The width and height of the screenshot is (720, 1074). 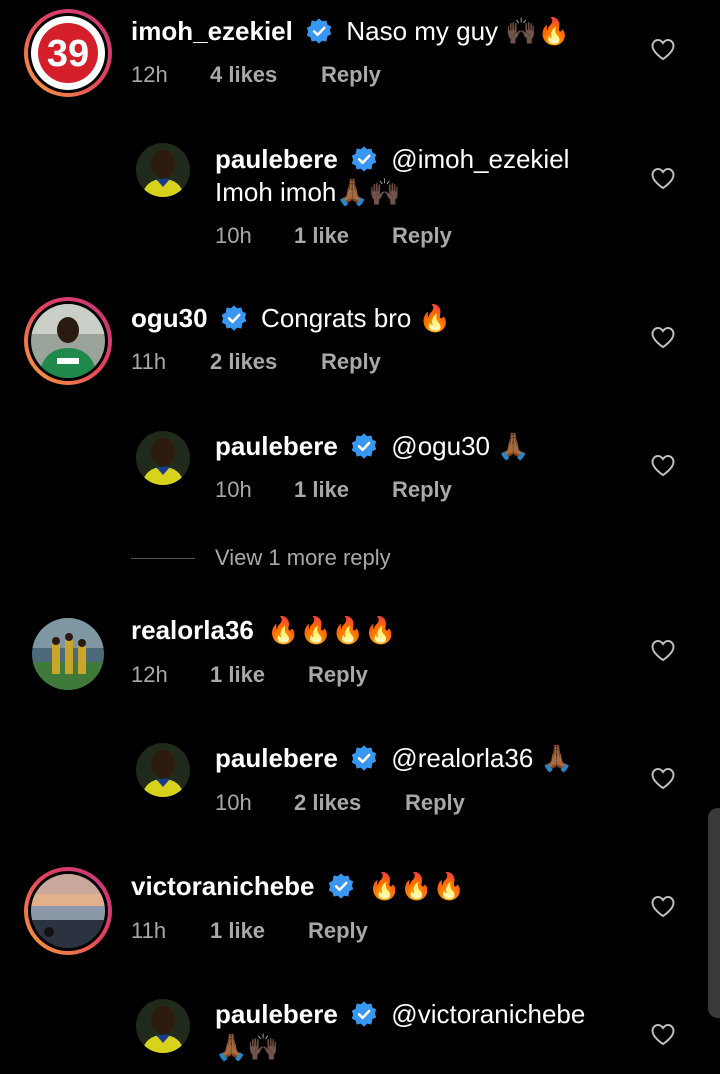 I want to click on comment-text: 🔥🔥🔥, so click(x=416, y=886).